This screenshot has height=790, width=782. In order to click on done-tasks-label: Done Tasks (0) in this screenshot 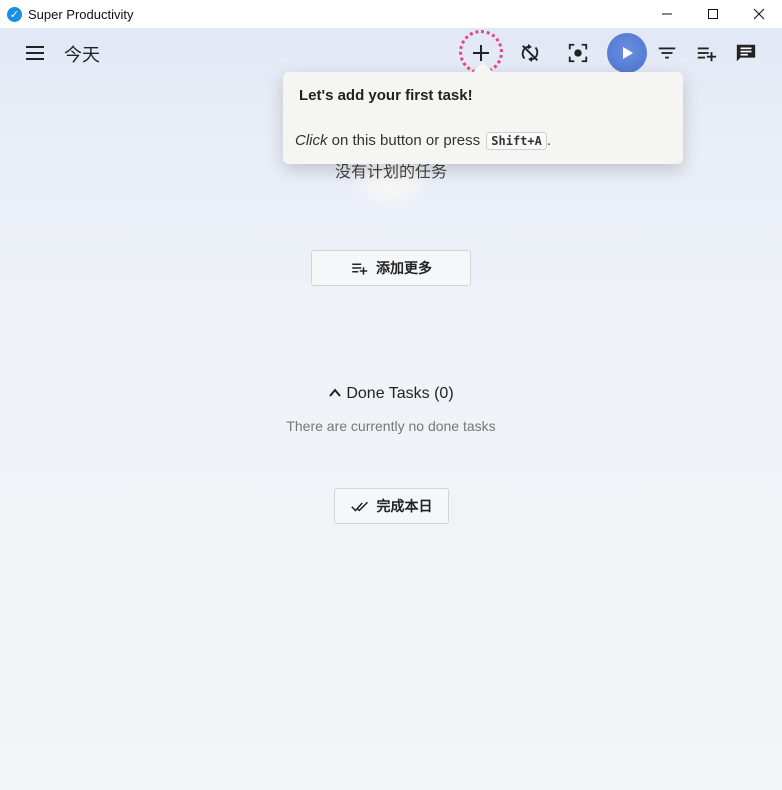, I will do `click(400, 393)`.